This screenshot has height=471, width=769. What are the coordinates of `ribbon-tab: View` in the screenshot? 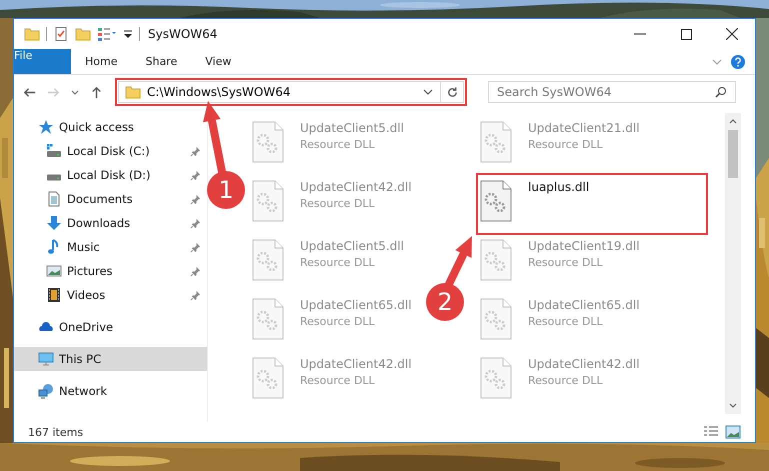 It's located at (218, 61).